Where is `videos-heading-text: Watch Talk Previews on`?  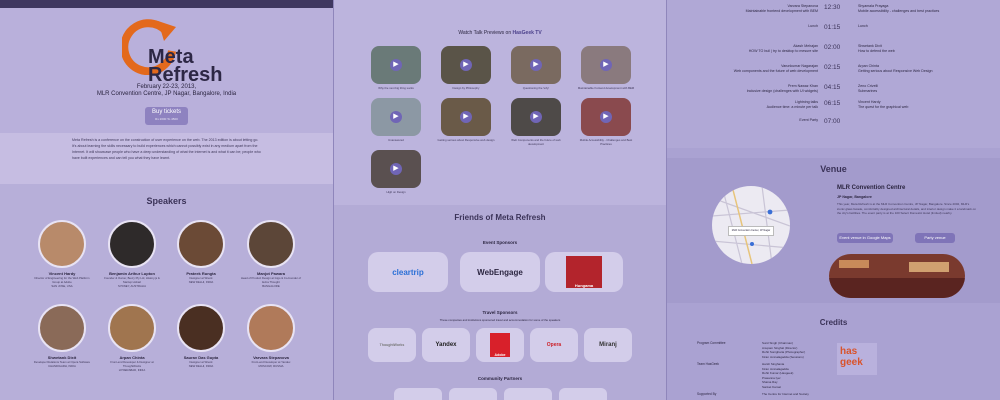
videos-heading-text: Watch Talk Previews on is located at coordinates (485, 33).